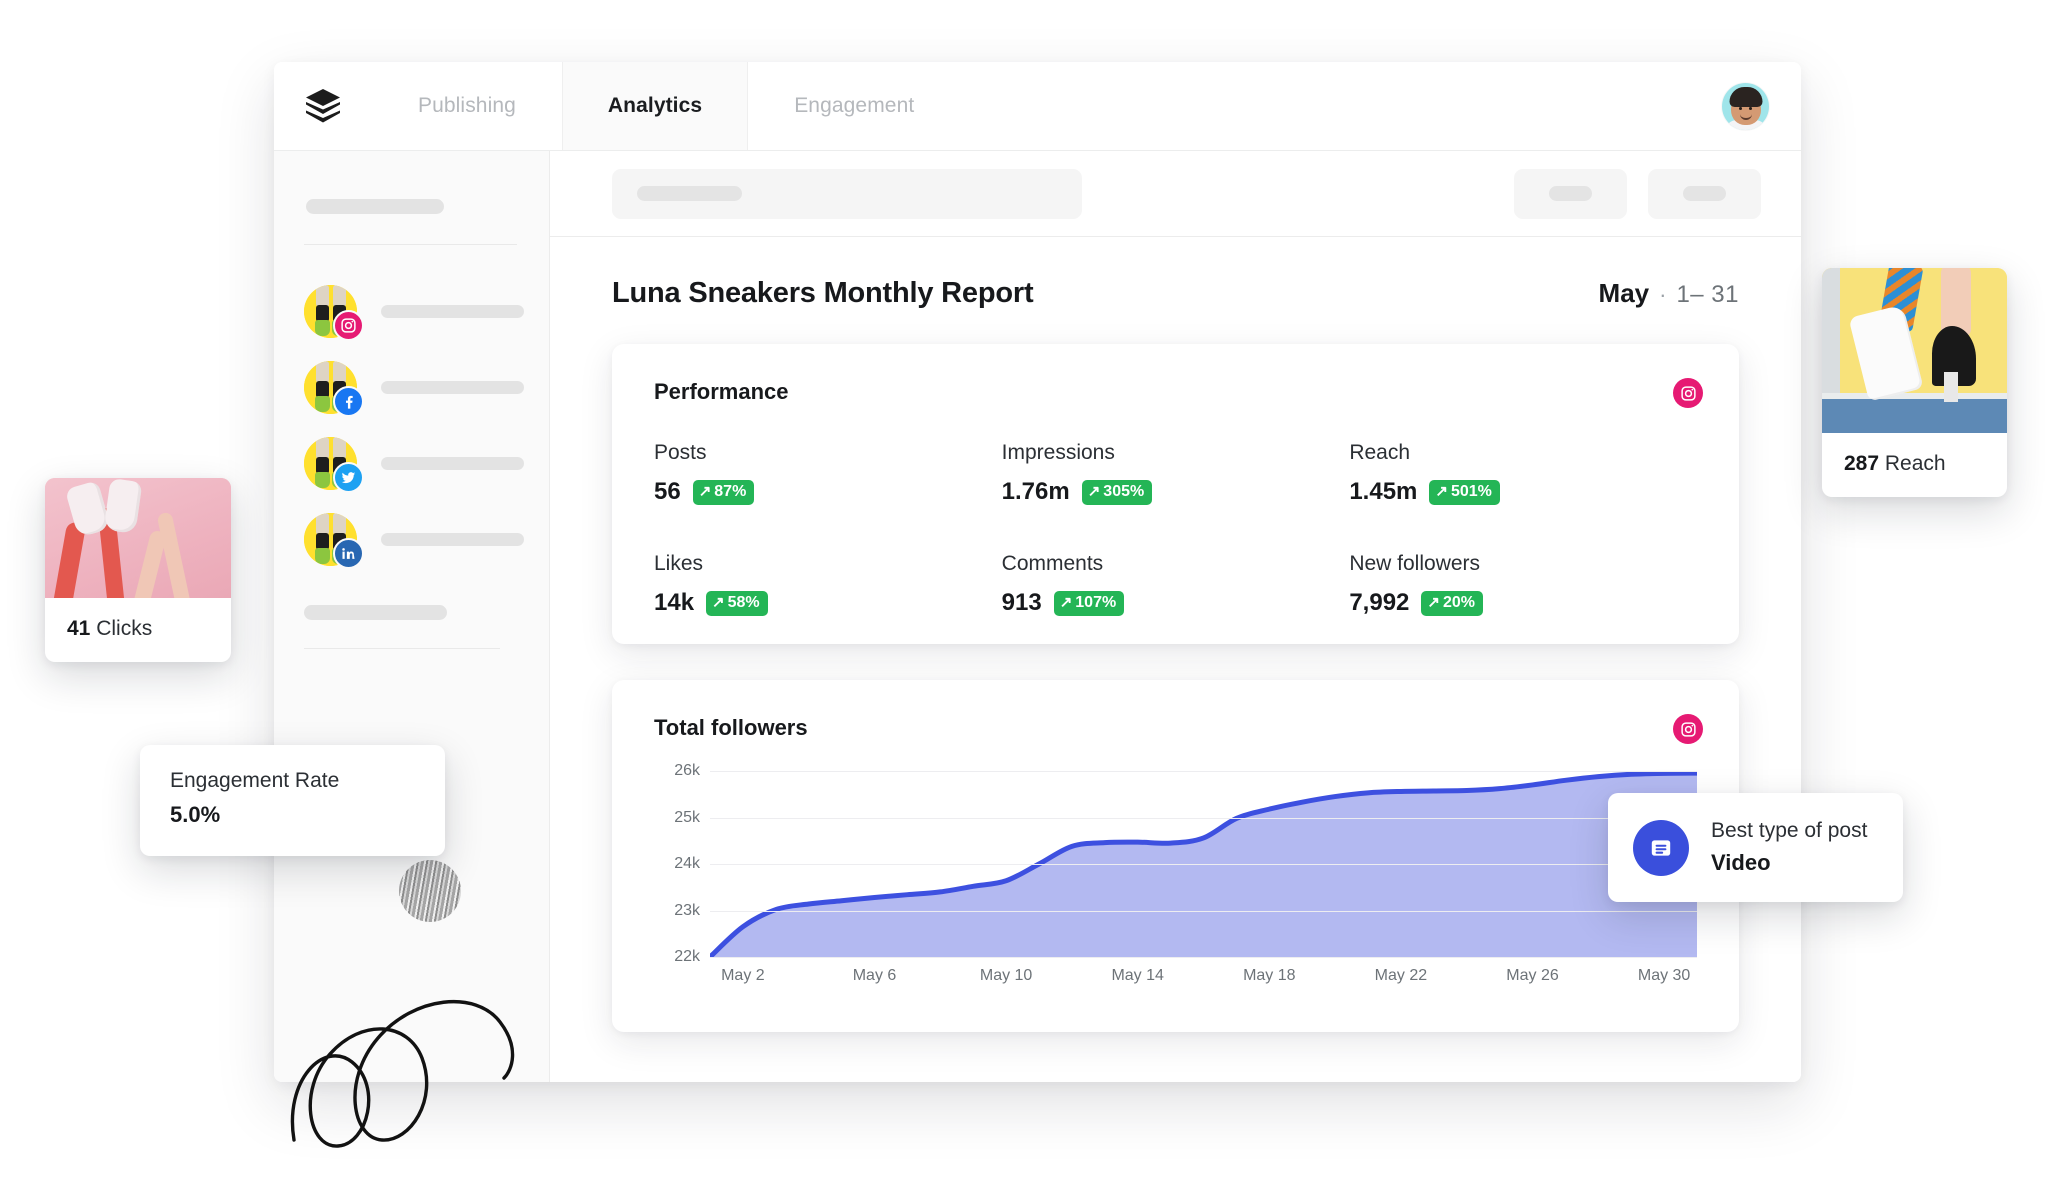 Image resolution: width=2048 pixels, height=1202 pixels. Describe the element at coordinates (1052, 563) in the screenshot. I see `metric-label: Comments` at that location.